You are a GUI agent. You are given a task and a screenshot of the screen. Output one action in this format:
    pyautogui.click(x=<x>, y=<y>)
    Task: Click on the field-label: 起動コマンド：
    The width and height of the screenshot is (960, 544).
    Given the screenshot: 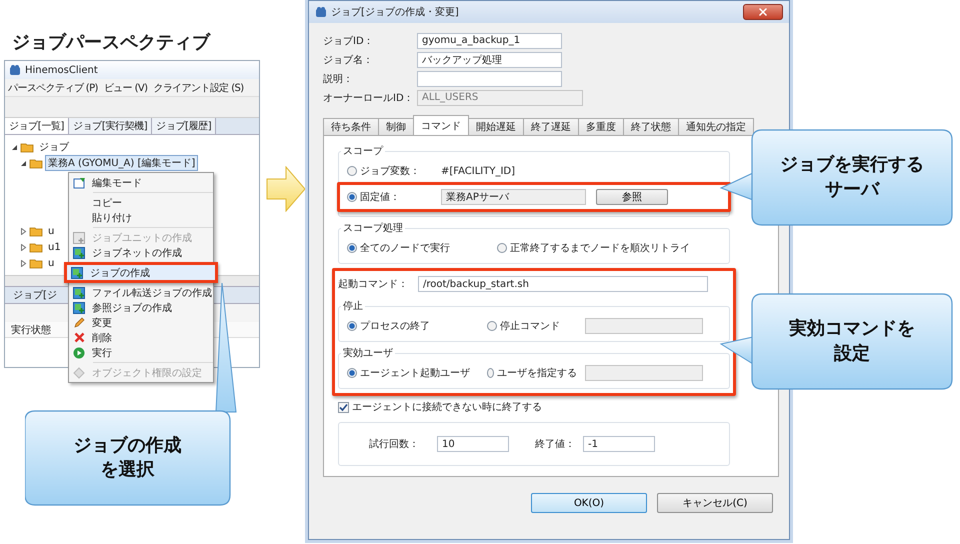 What is the action you would take?
    pyautogui.click(x=373, y=284)
    